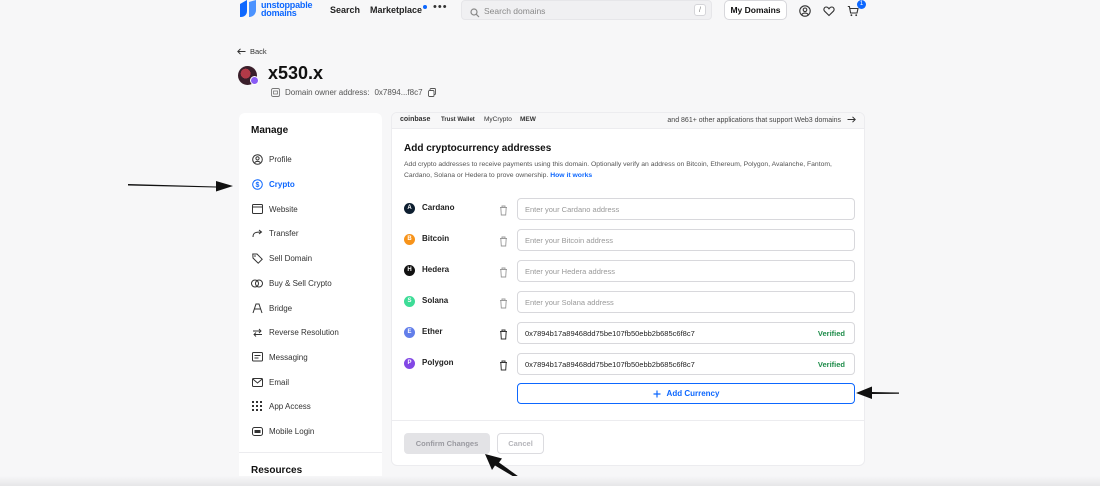 The width and height of the screenshot is (1100, 486). Describe the element at coordinates (409, 208) in the screenshot. I see `cardano-icon: A` at that location.